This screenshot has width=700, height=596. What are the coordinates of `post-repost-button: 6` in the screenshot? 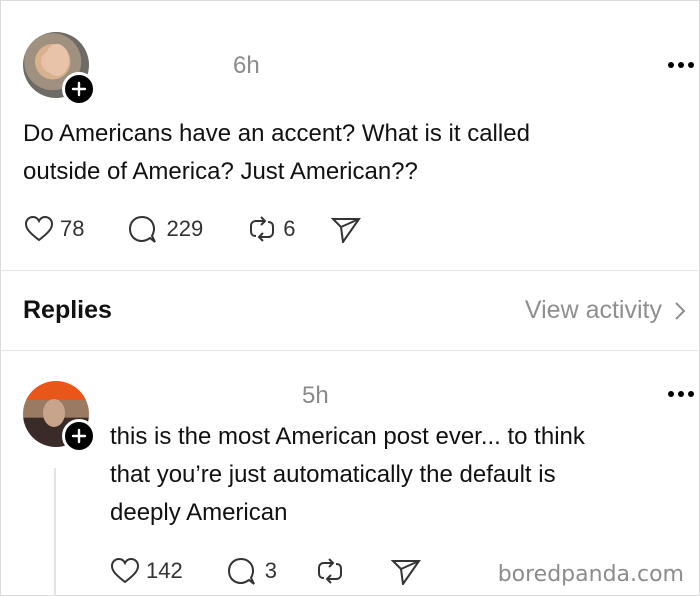 It's located at (271, 229).